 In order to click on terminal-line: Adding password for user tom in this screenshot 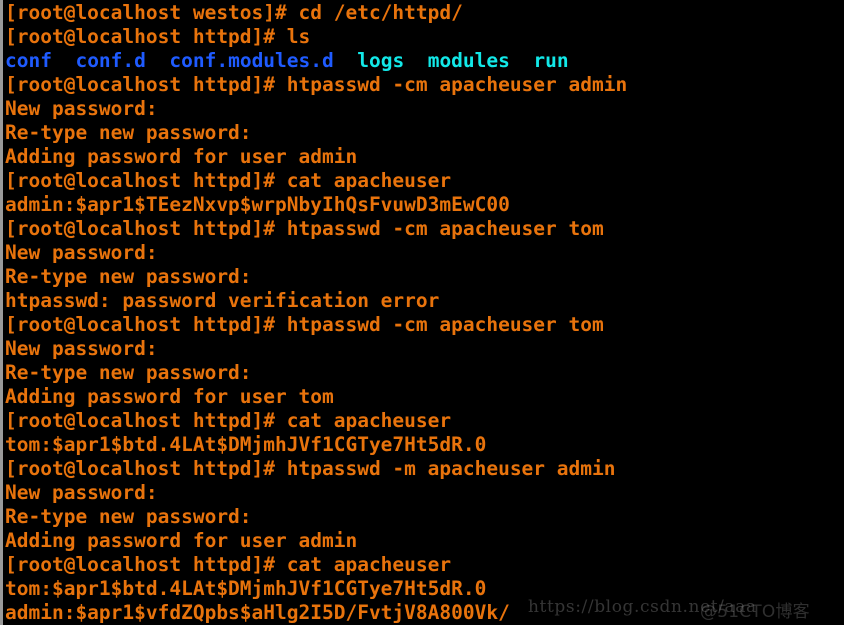, I will do `click(424, 397)`.